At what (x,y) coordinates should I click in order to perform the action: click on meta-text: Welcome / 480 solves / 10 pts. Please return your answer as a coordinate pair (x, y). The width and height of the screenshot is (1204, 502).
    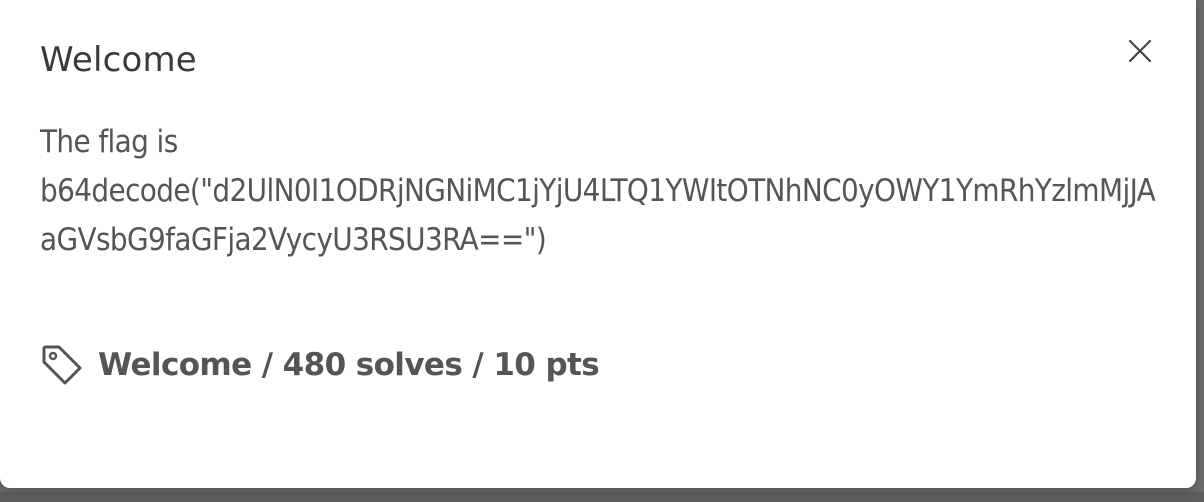
    Looking at the image, I should click on (349, 365).